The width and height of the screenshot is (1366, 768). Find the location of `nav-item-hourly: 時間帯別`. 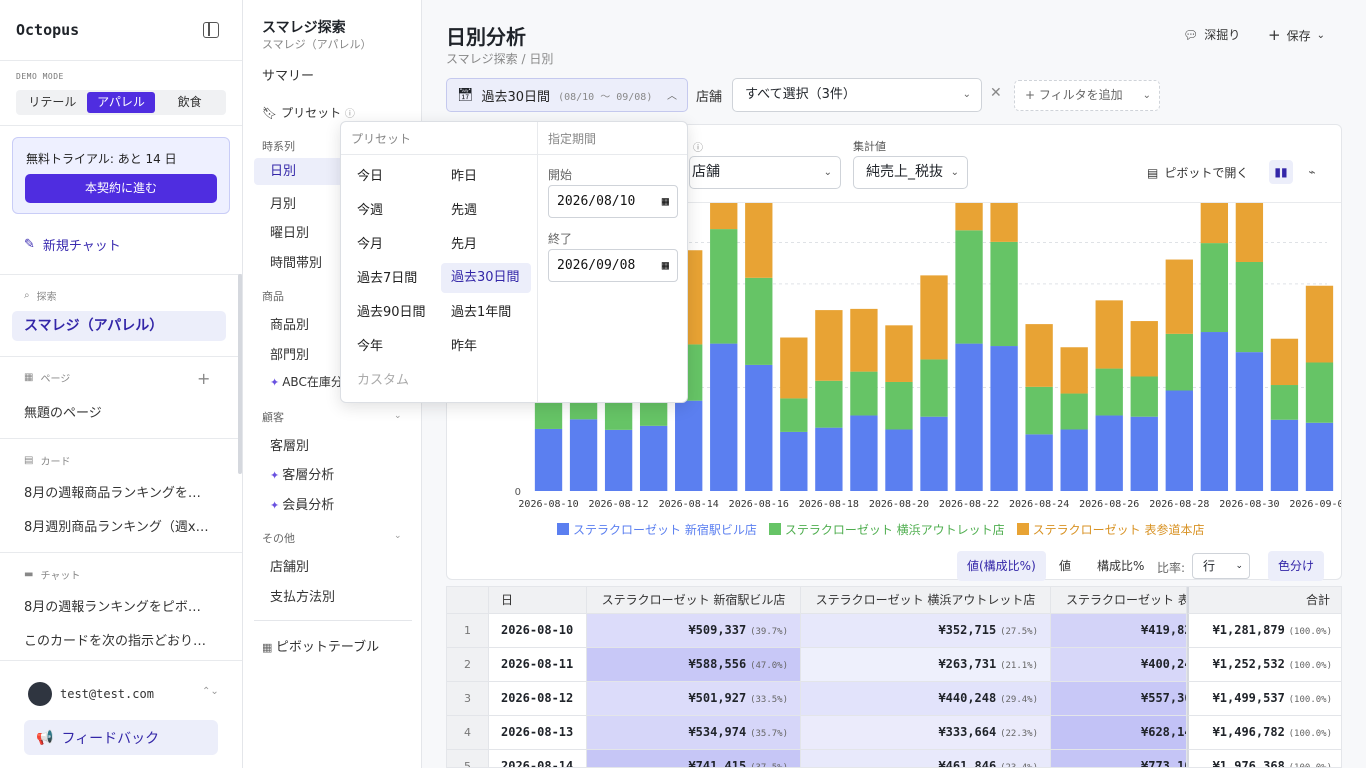

nav-item-hourly: 時間帯別 is located at coordinates (296, 261).